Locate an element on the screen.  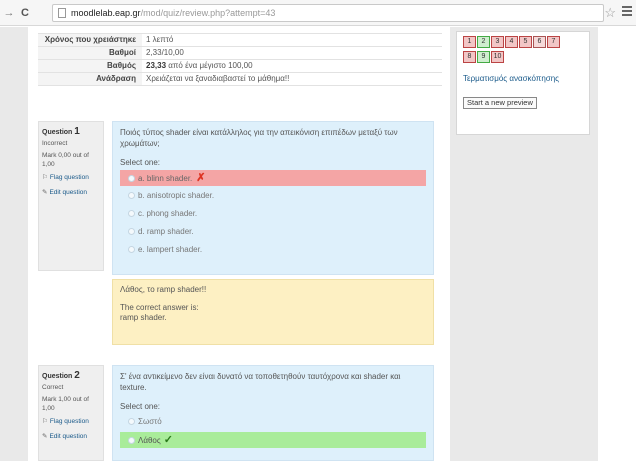
answer-option-false: Λάθος ✓ is located at coordinates (273, 440).